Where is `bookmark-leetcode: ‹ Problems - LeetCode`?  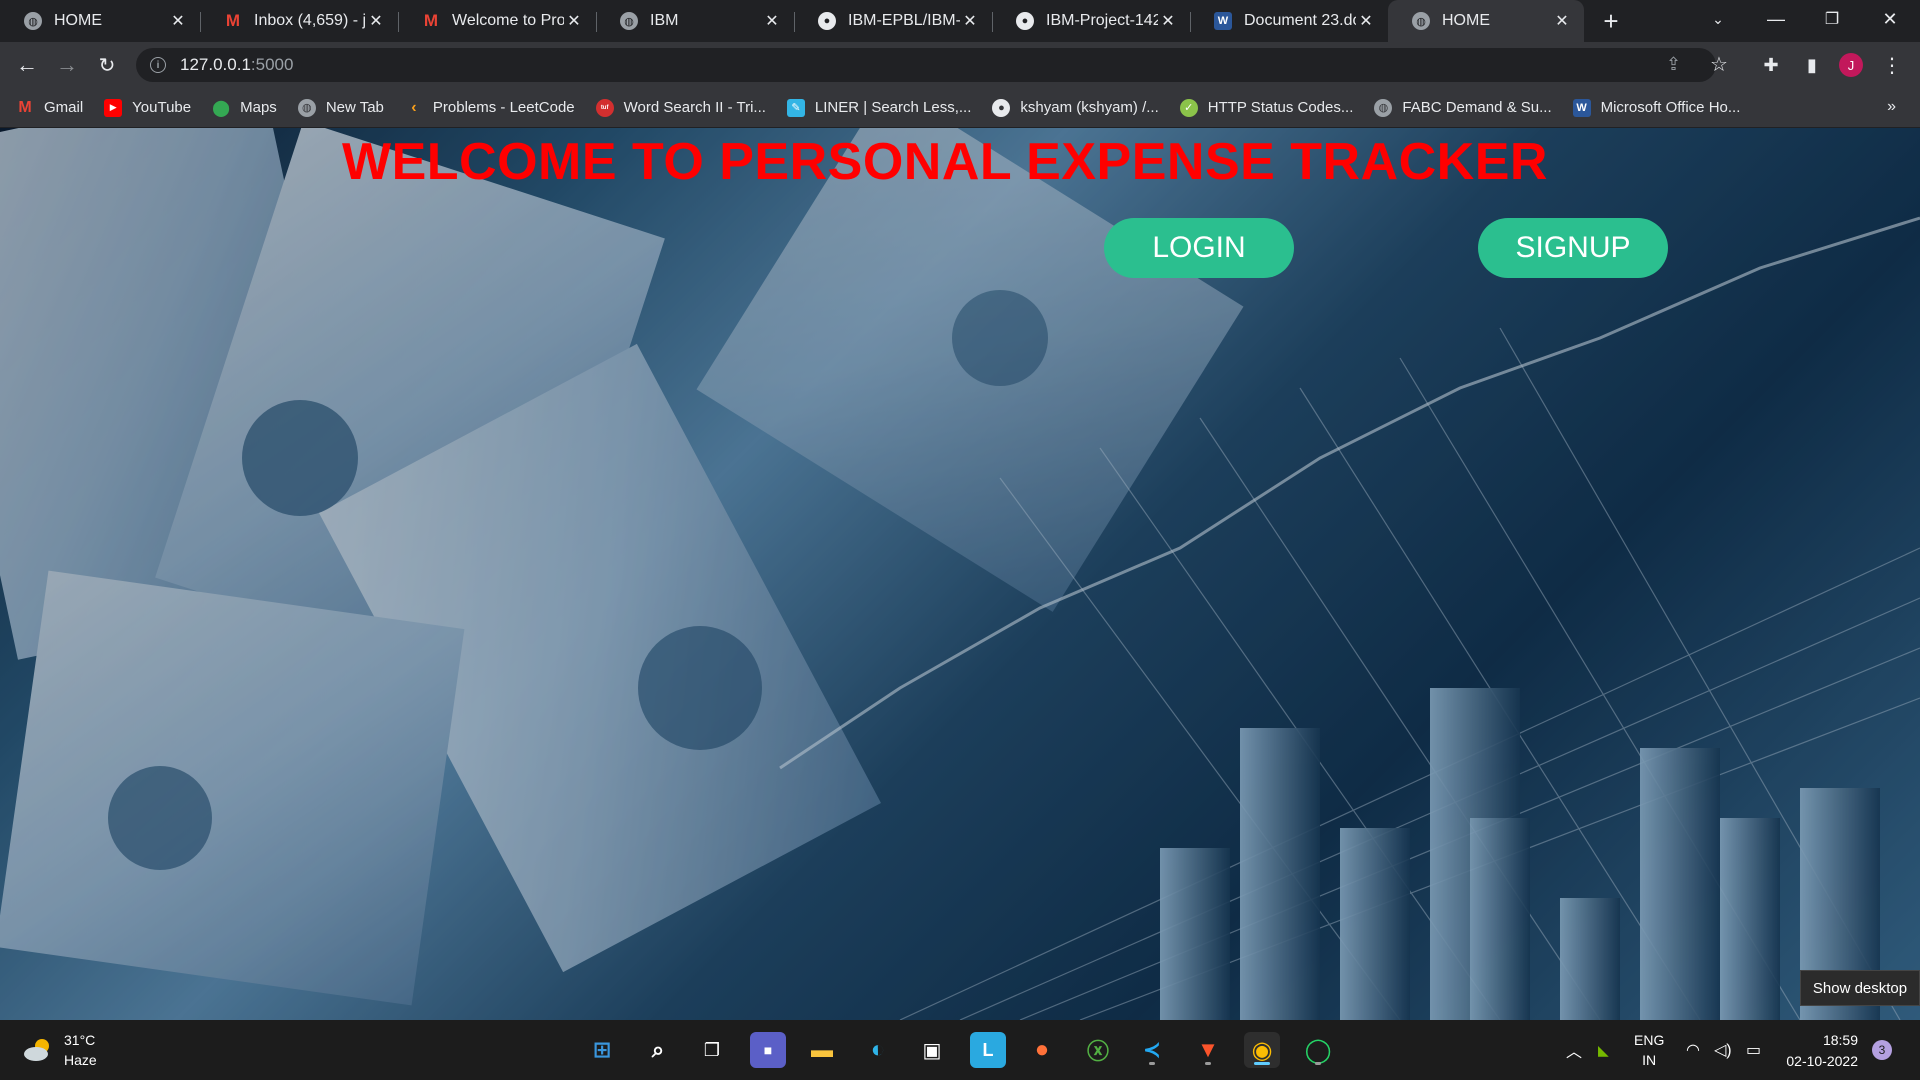 bookmark-leetcode: ‹ Problems - LeetCode is located at coordinates (489, 107).